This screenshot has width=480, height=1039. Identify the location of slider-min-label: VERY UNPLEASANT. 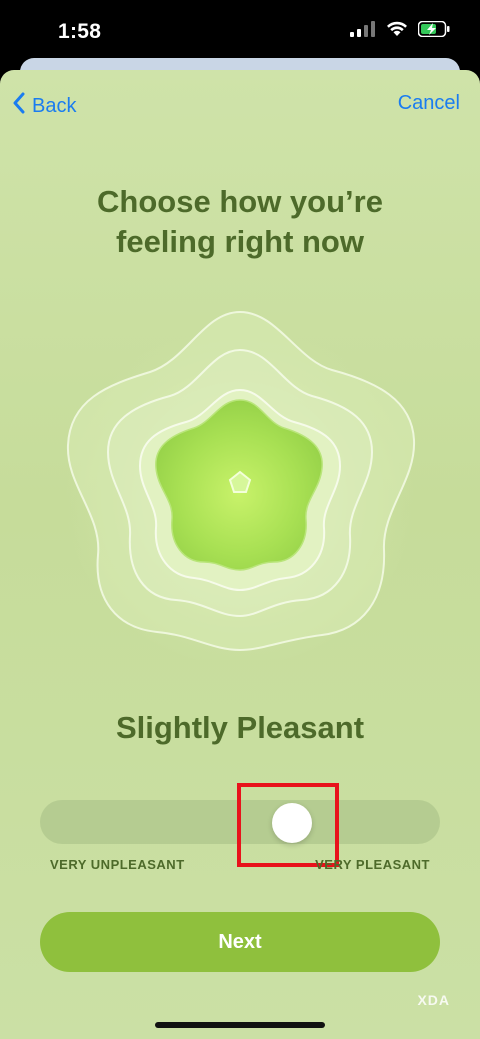
(117, 864).